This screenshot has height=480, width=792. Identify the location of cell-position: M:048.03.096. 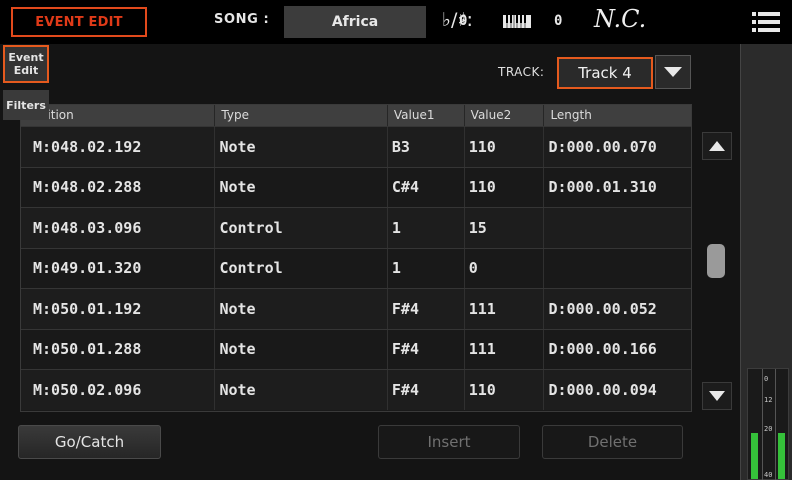
(118, 228).